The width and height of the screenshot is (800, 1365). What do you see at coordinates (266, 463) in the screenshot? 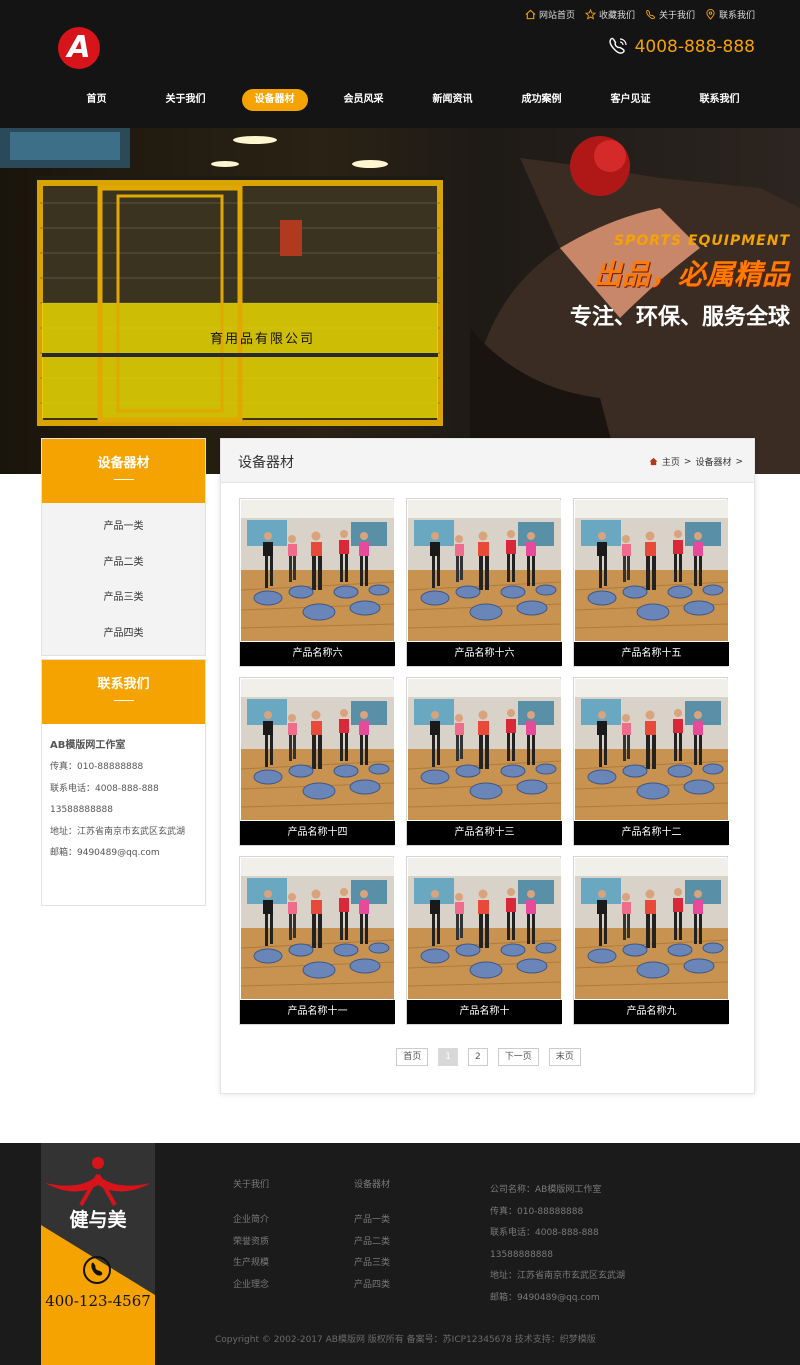
I see `page-title: 设备器材` at bounding box center [266, 463].